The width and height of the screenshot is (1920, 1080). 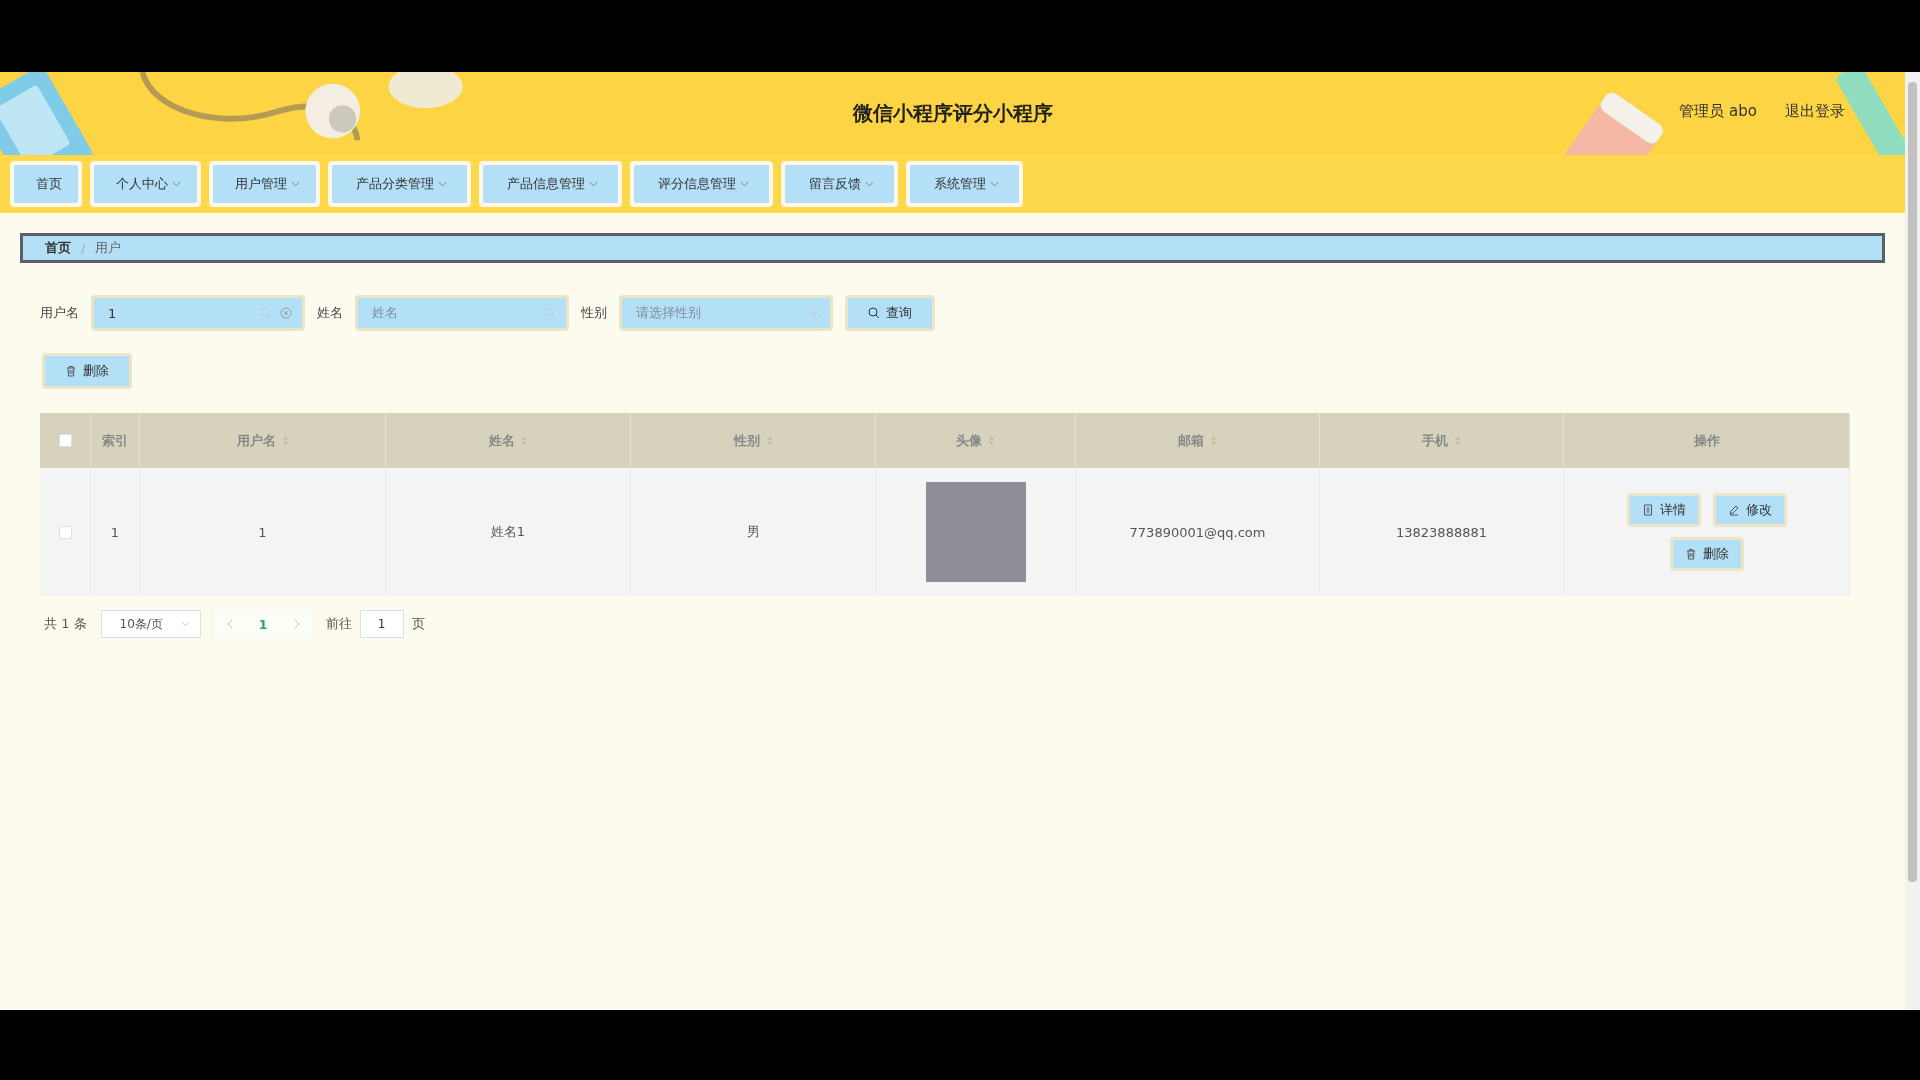 I want to click on goto-page-input: 1, so click(x=381, y=624).